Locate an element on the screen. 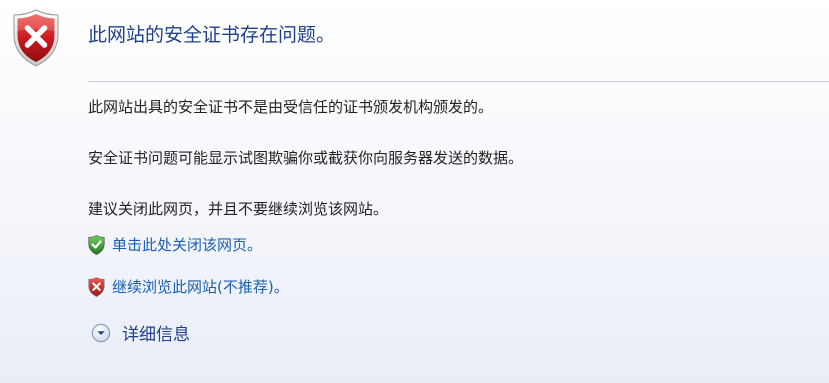  close-page-link: 单击此处关闭该网页。 is located at coordinates (175, 244).